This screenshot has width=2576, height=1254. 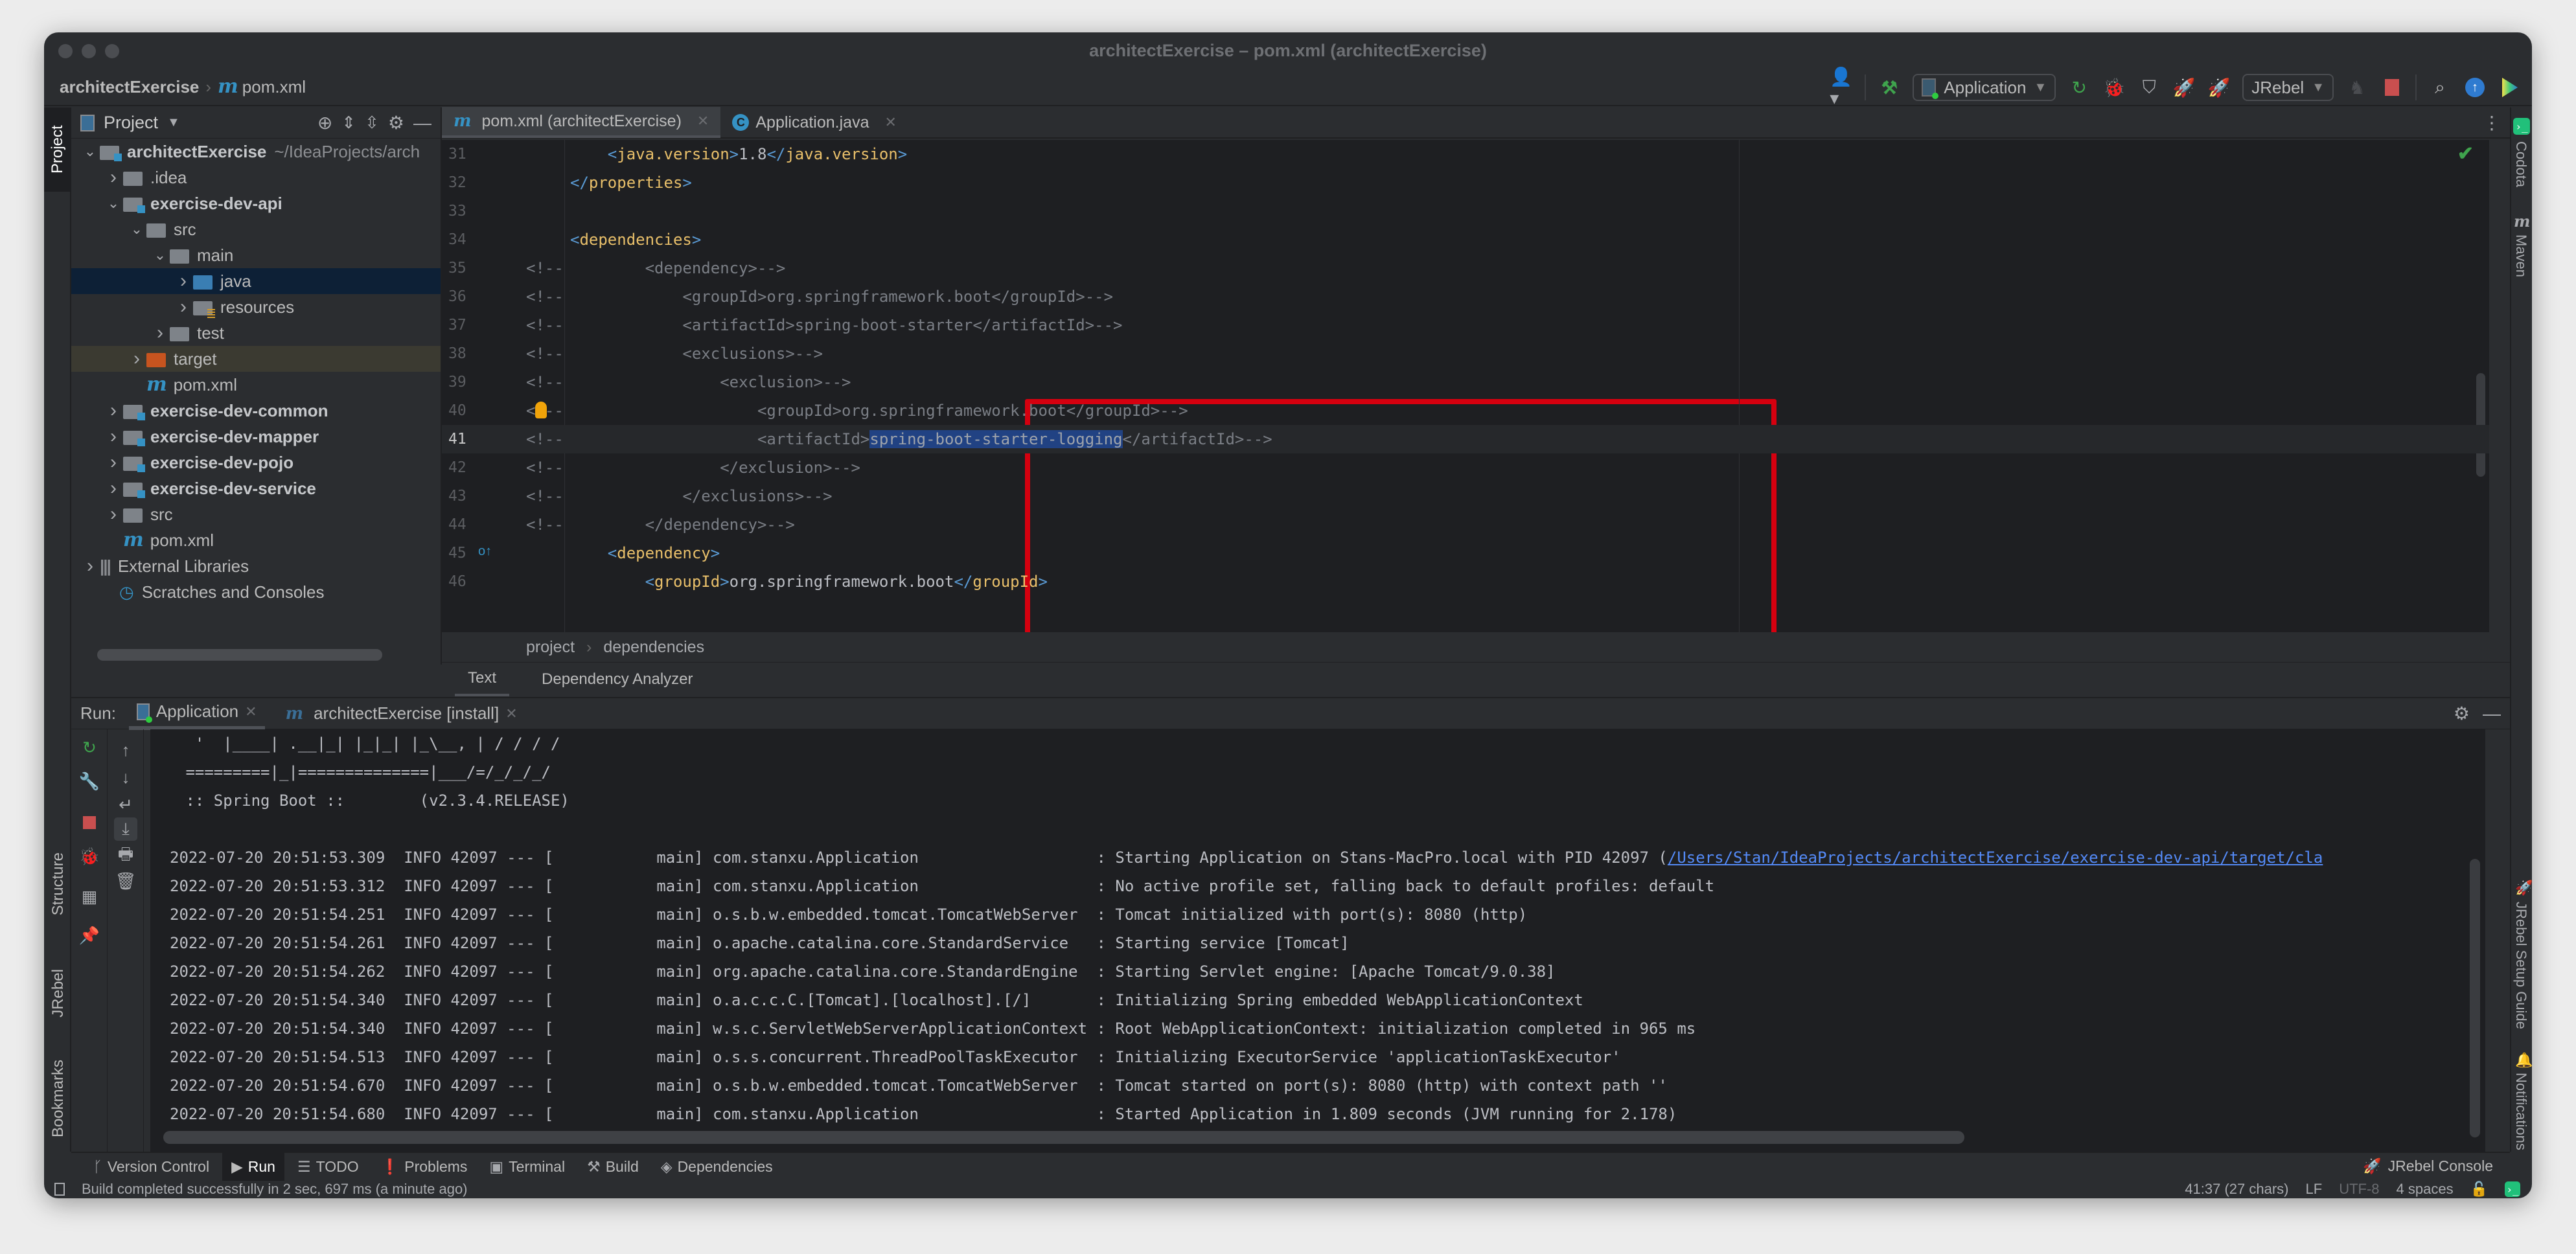 What do you see at coordinates (58, 883) in the screenshot?
I see `structure-tool-button: Structure` at bounding box center [58, 883].